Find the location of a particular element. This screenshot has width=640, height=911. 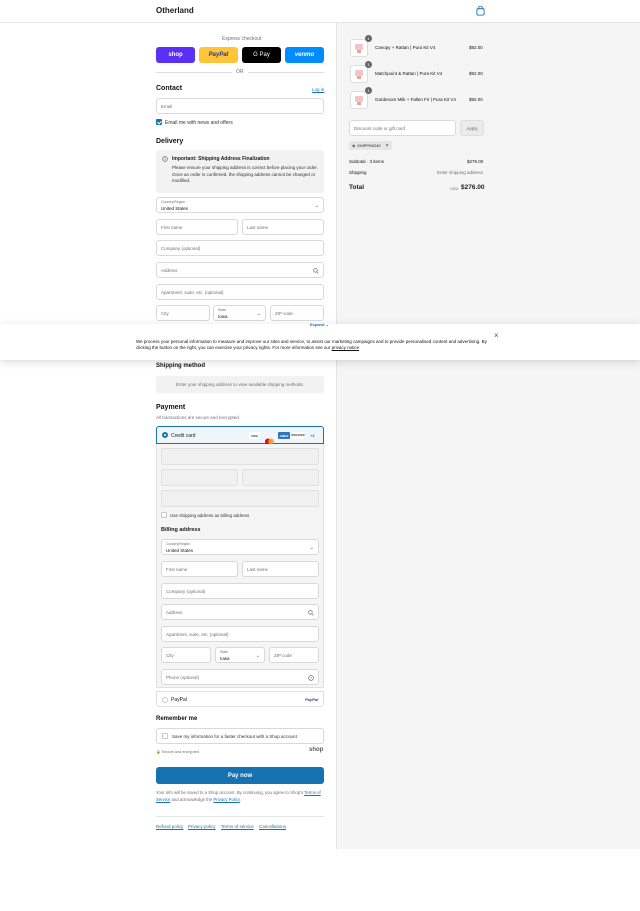

shopping-bag-icon is located at coordinates (480, 11).